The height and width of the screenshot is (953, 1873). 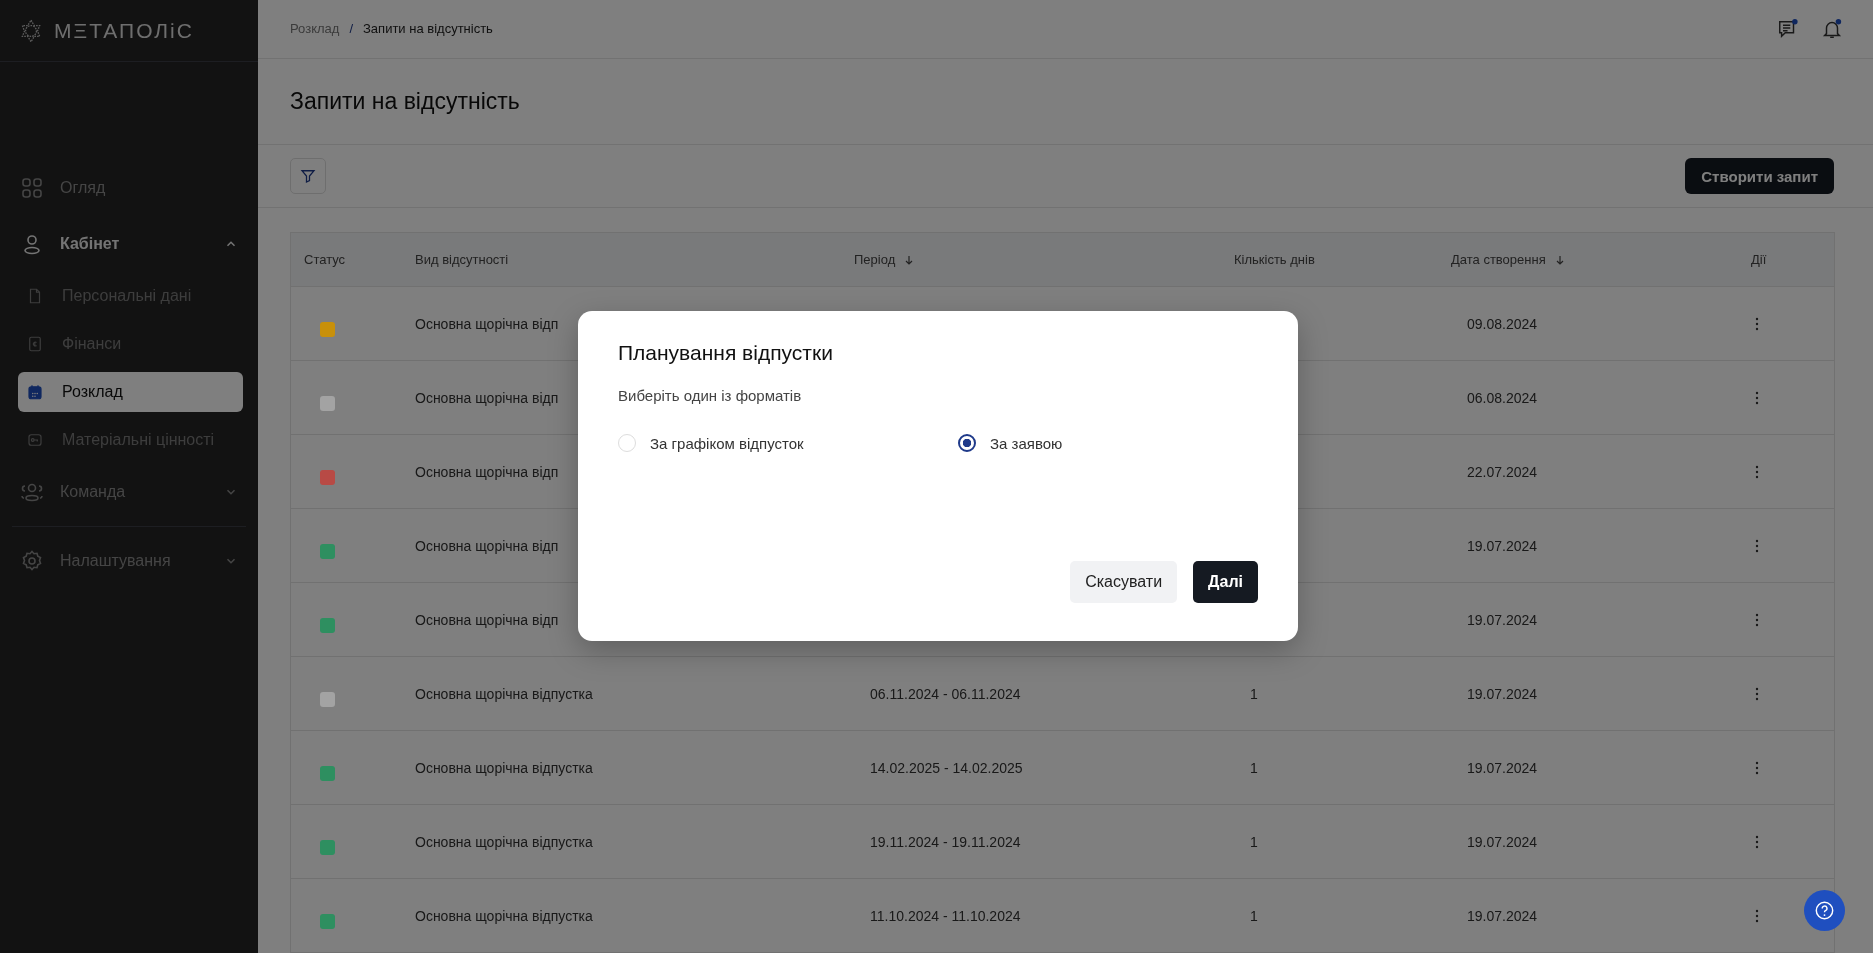 I want to click on chat-icon, so click(x=1788, y=28).